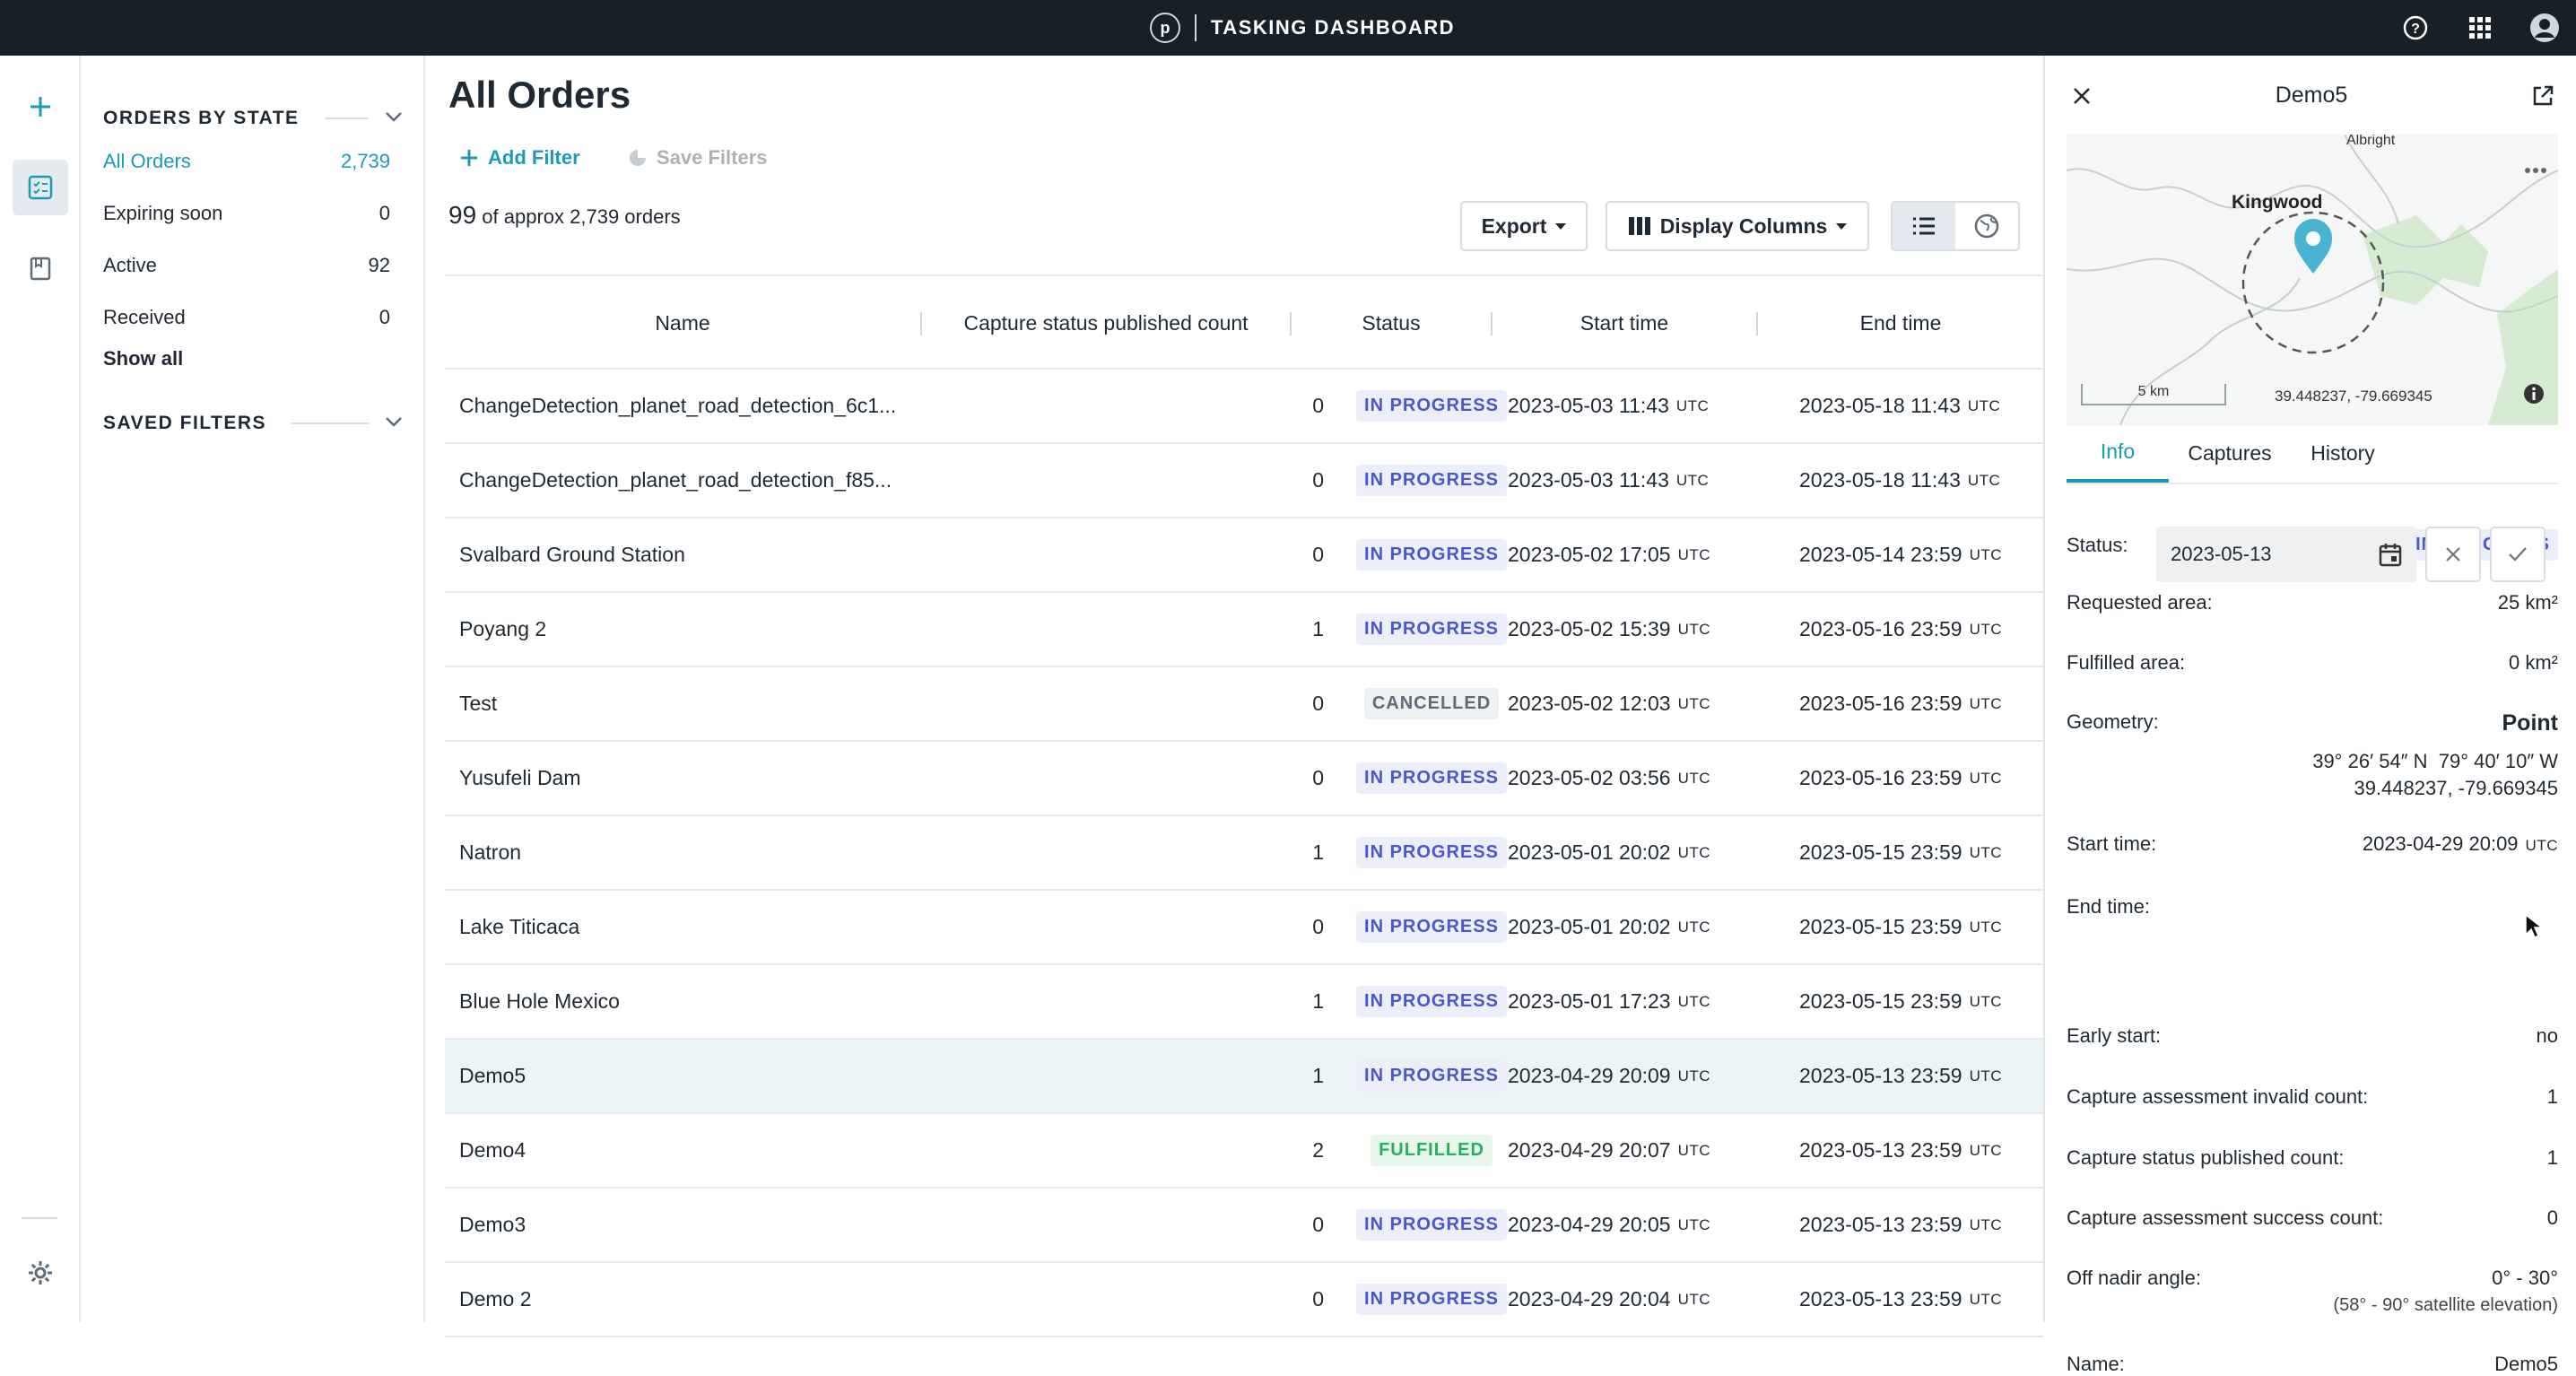 Image resolution: width=2576 pixels, height=1376 pixels. Describe the element at coordinates (2312, 1279) in the screenshot. I see `detail-off-nadir-row: Off nadir angle: 0° - 30°` at that location.